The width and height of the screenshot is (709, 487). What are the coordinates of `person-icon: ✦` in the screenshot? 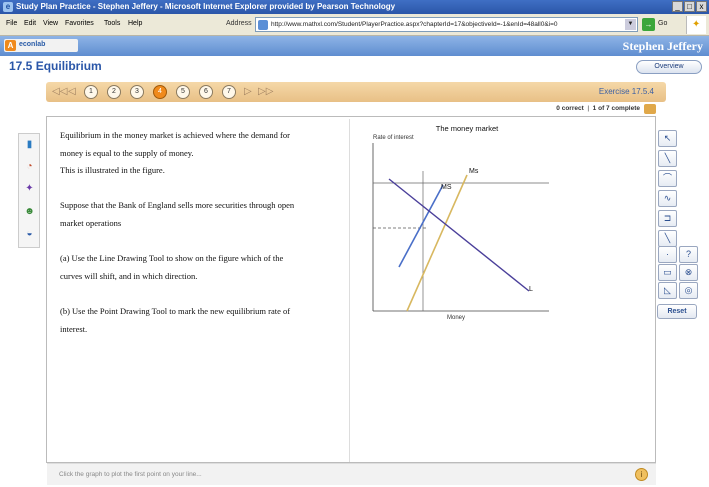 It's located at (29, 189).